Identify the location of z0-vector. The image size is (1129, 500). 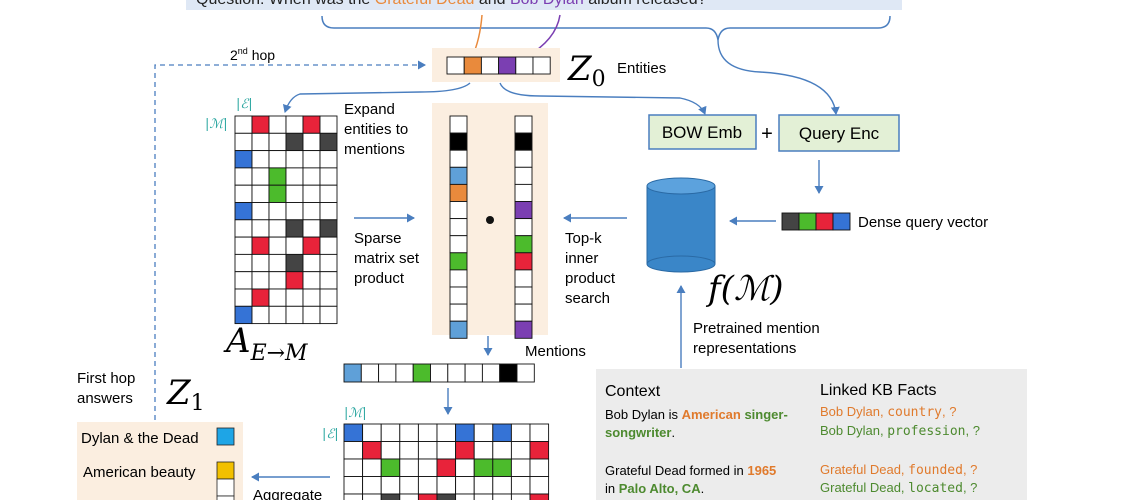
(496, 65).